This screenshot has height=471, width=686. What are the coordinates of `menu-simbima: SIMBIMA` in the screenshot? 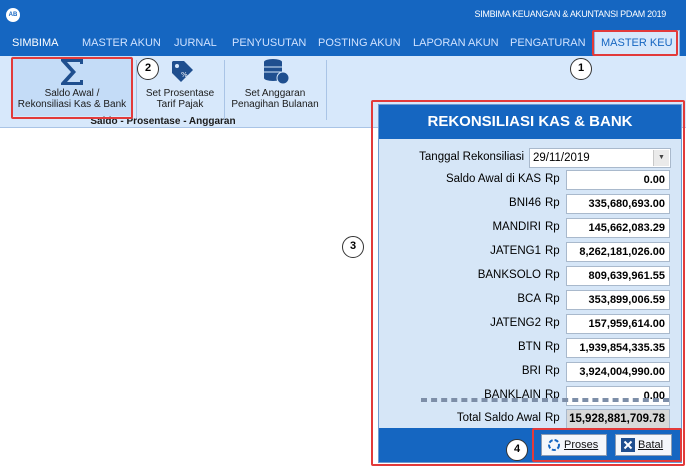 It's located at (35, 43).